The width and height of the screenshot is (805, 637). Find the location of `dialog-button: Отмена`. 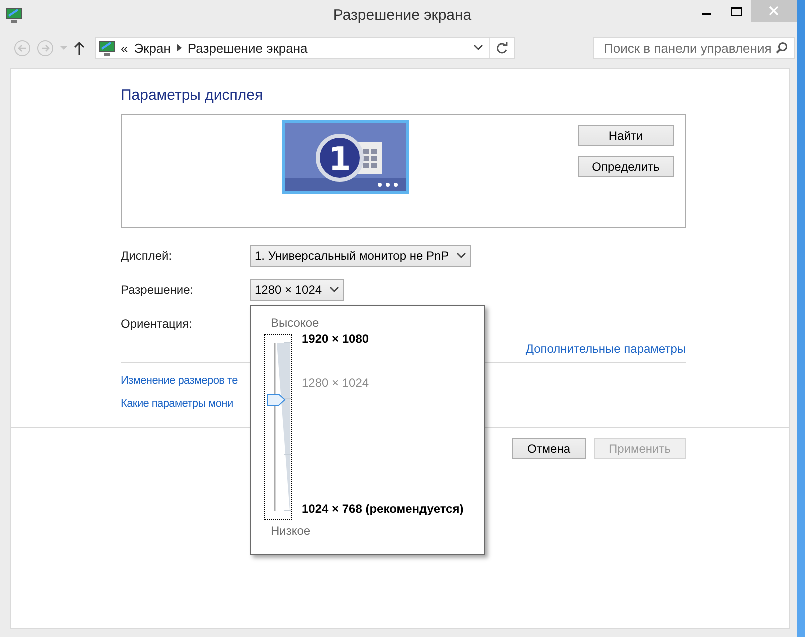

dialog-button: Отмена is located at coordinates (549, 448).